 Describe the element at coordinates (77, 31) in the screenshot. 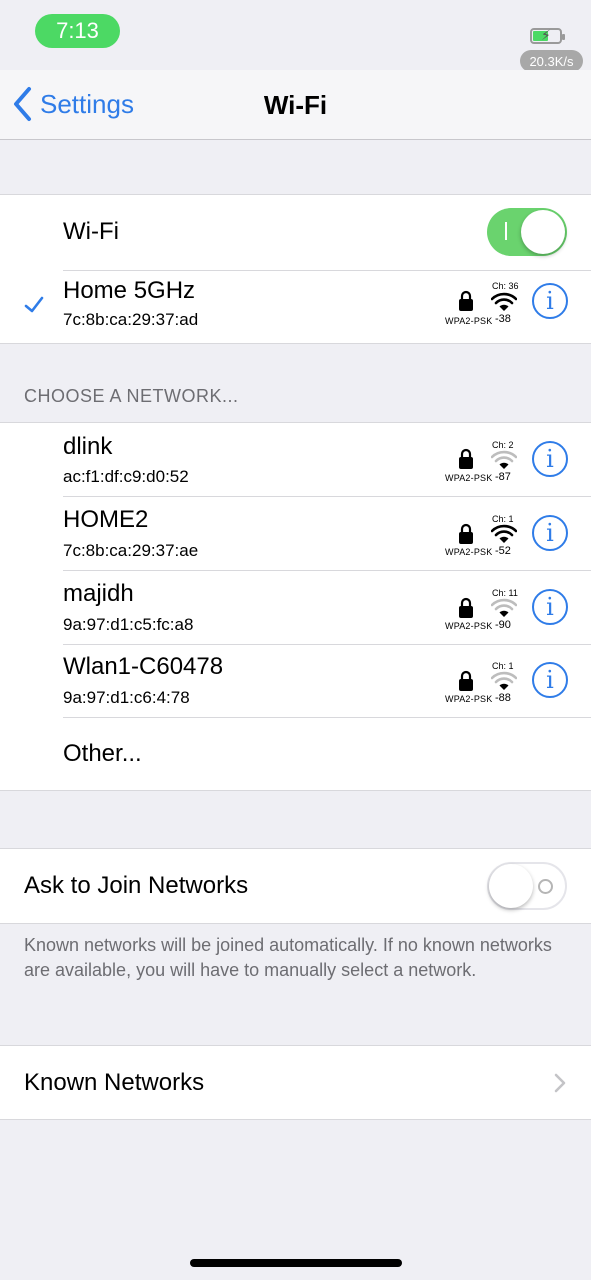

I see `status-time: 7:13` at that location.